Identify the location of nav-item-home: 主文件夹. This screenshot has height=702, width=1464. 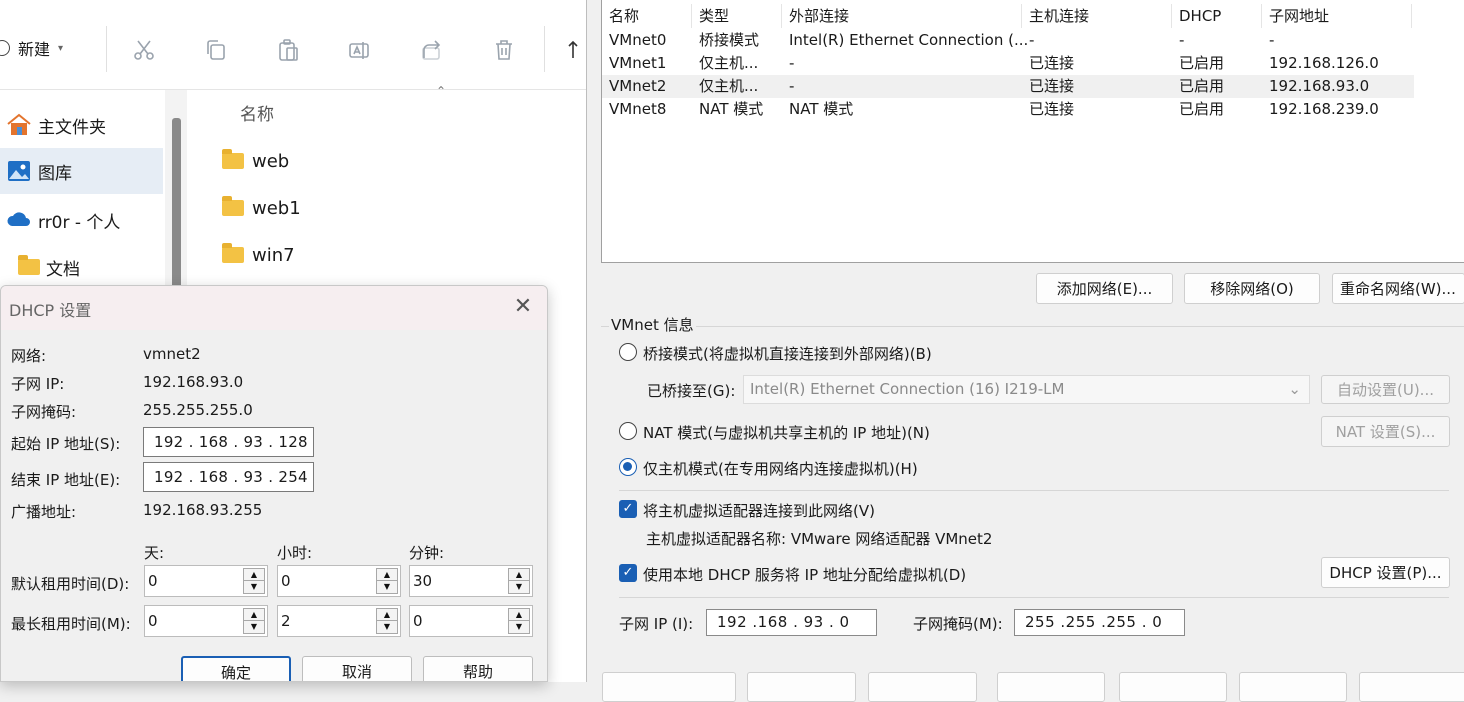
(81, 125).